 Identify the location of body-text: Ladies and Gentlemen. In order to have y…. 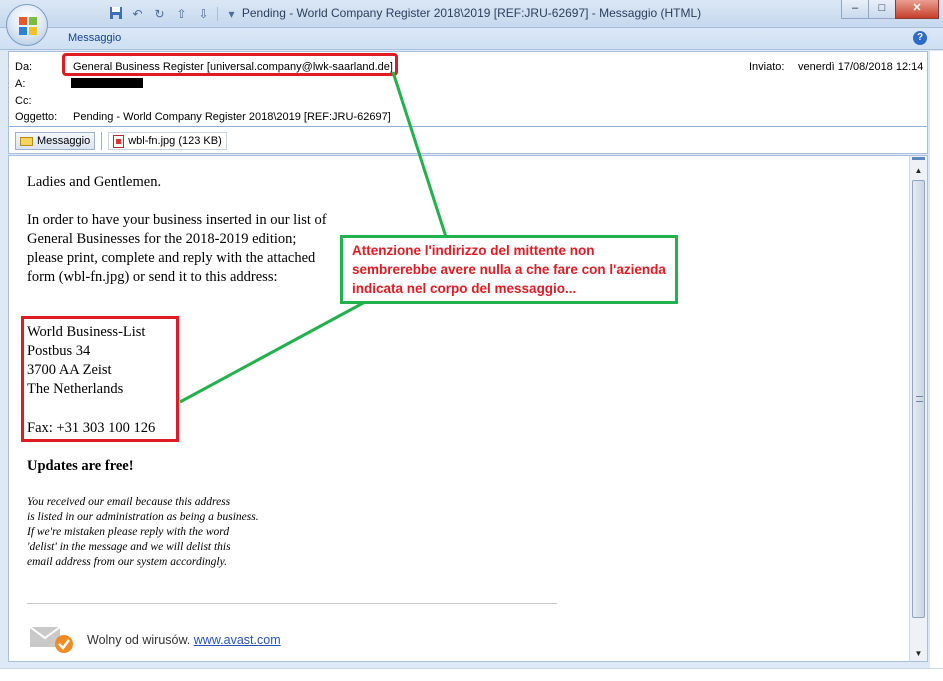
(177, 235).